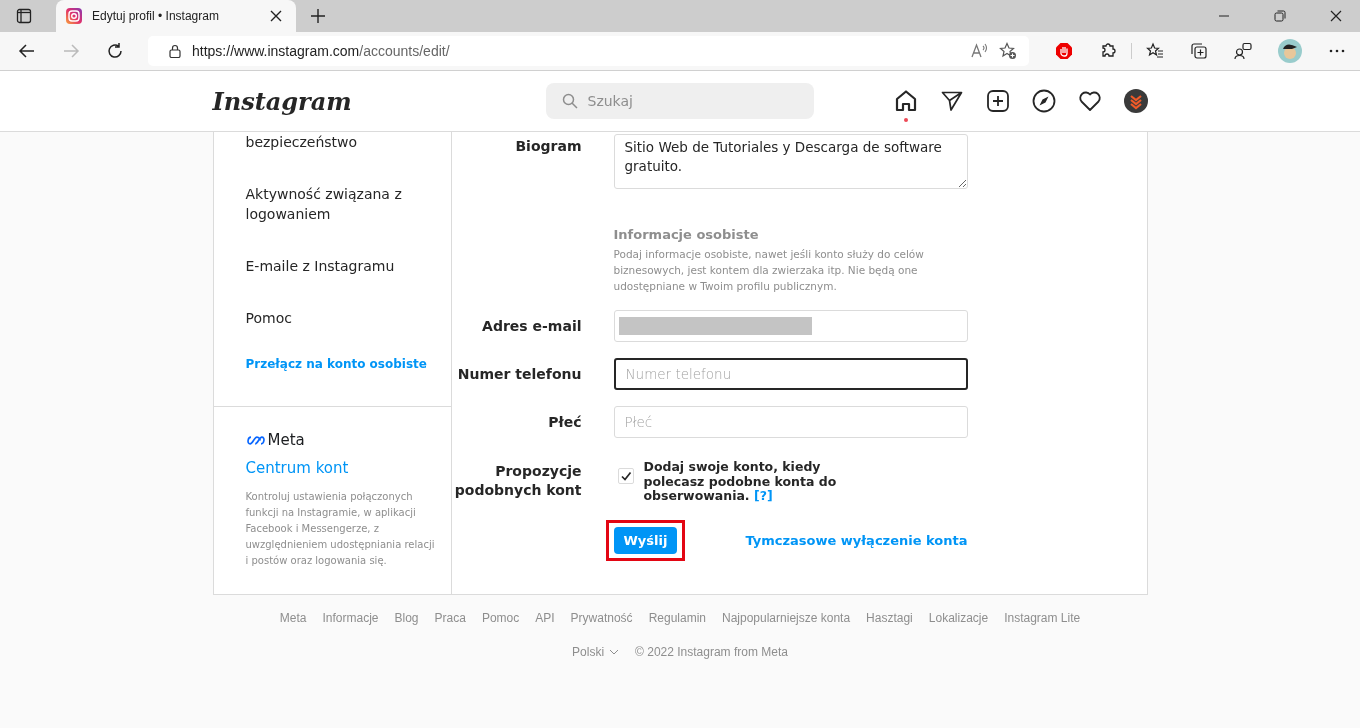 This screenshot has height=728, width=1360. Describe the element at coordinates (790, 161) in the screenshot. I see `bio-field: Sitio Web de Tutoriales y Descarga de software gratuito.` at that location.